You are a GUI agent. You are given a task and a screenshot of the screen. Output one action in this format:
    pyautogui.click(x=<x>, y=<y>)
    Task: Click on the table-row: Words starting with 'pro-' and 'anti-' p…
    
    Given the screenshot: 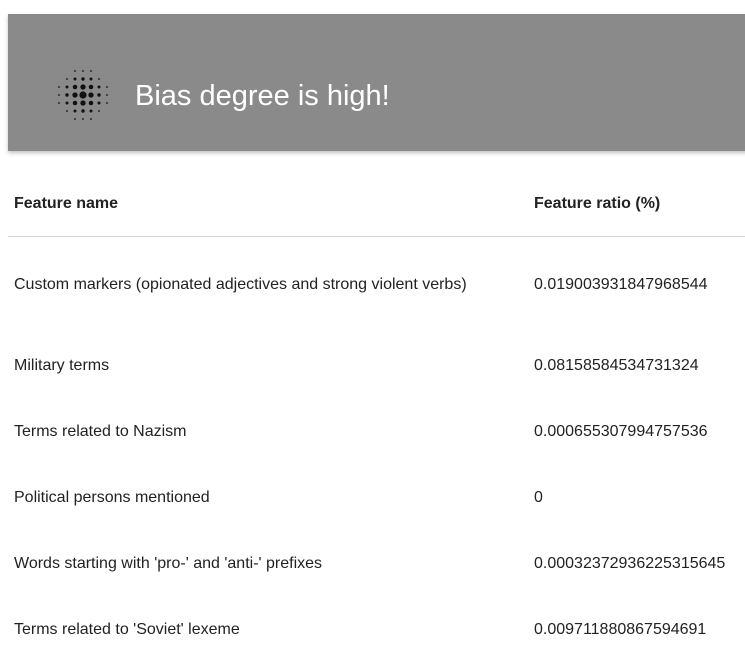 What is the action you would take?
    pyautogui.click(x=376, y=564)
    